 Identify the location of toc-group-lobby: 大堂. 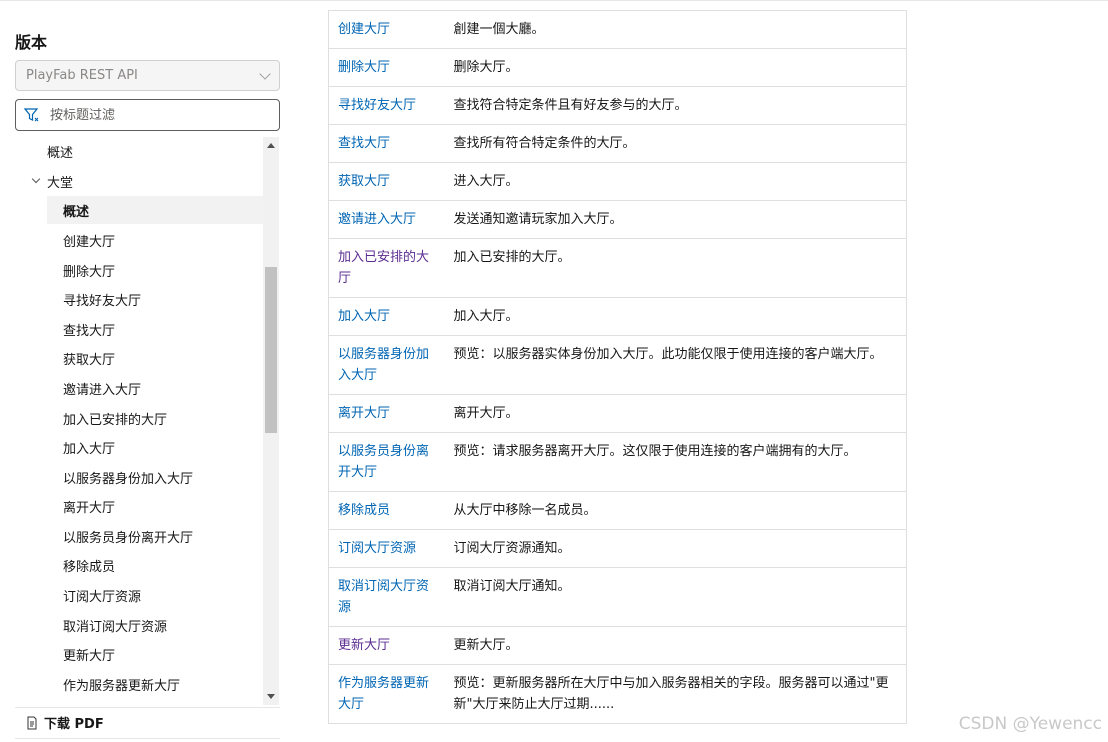
(52, 181).